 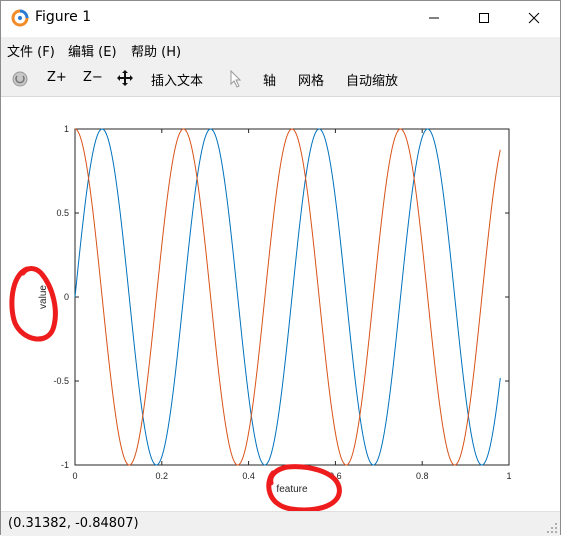 I want to click on y-tick-label: -1, so click(x=65, y=465).